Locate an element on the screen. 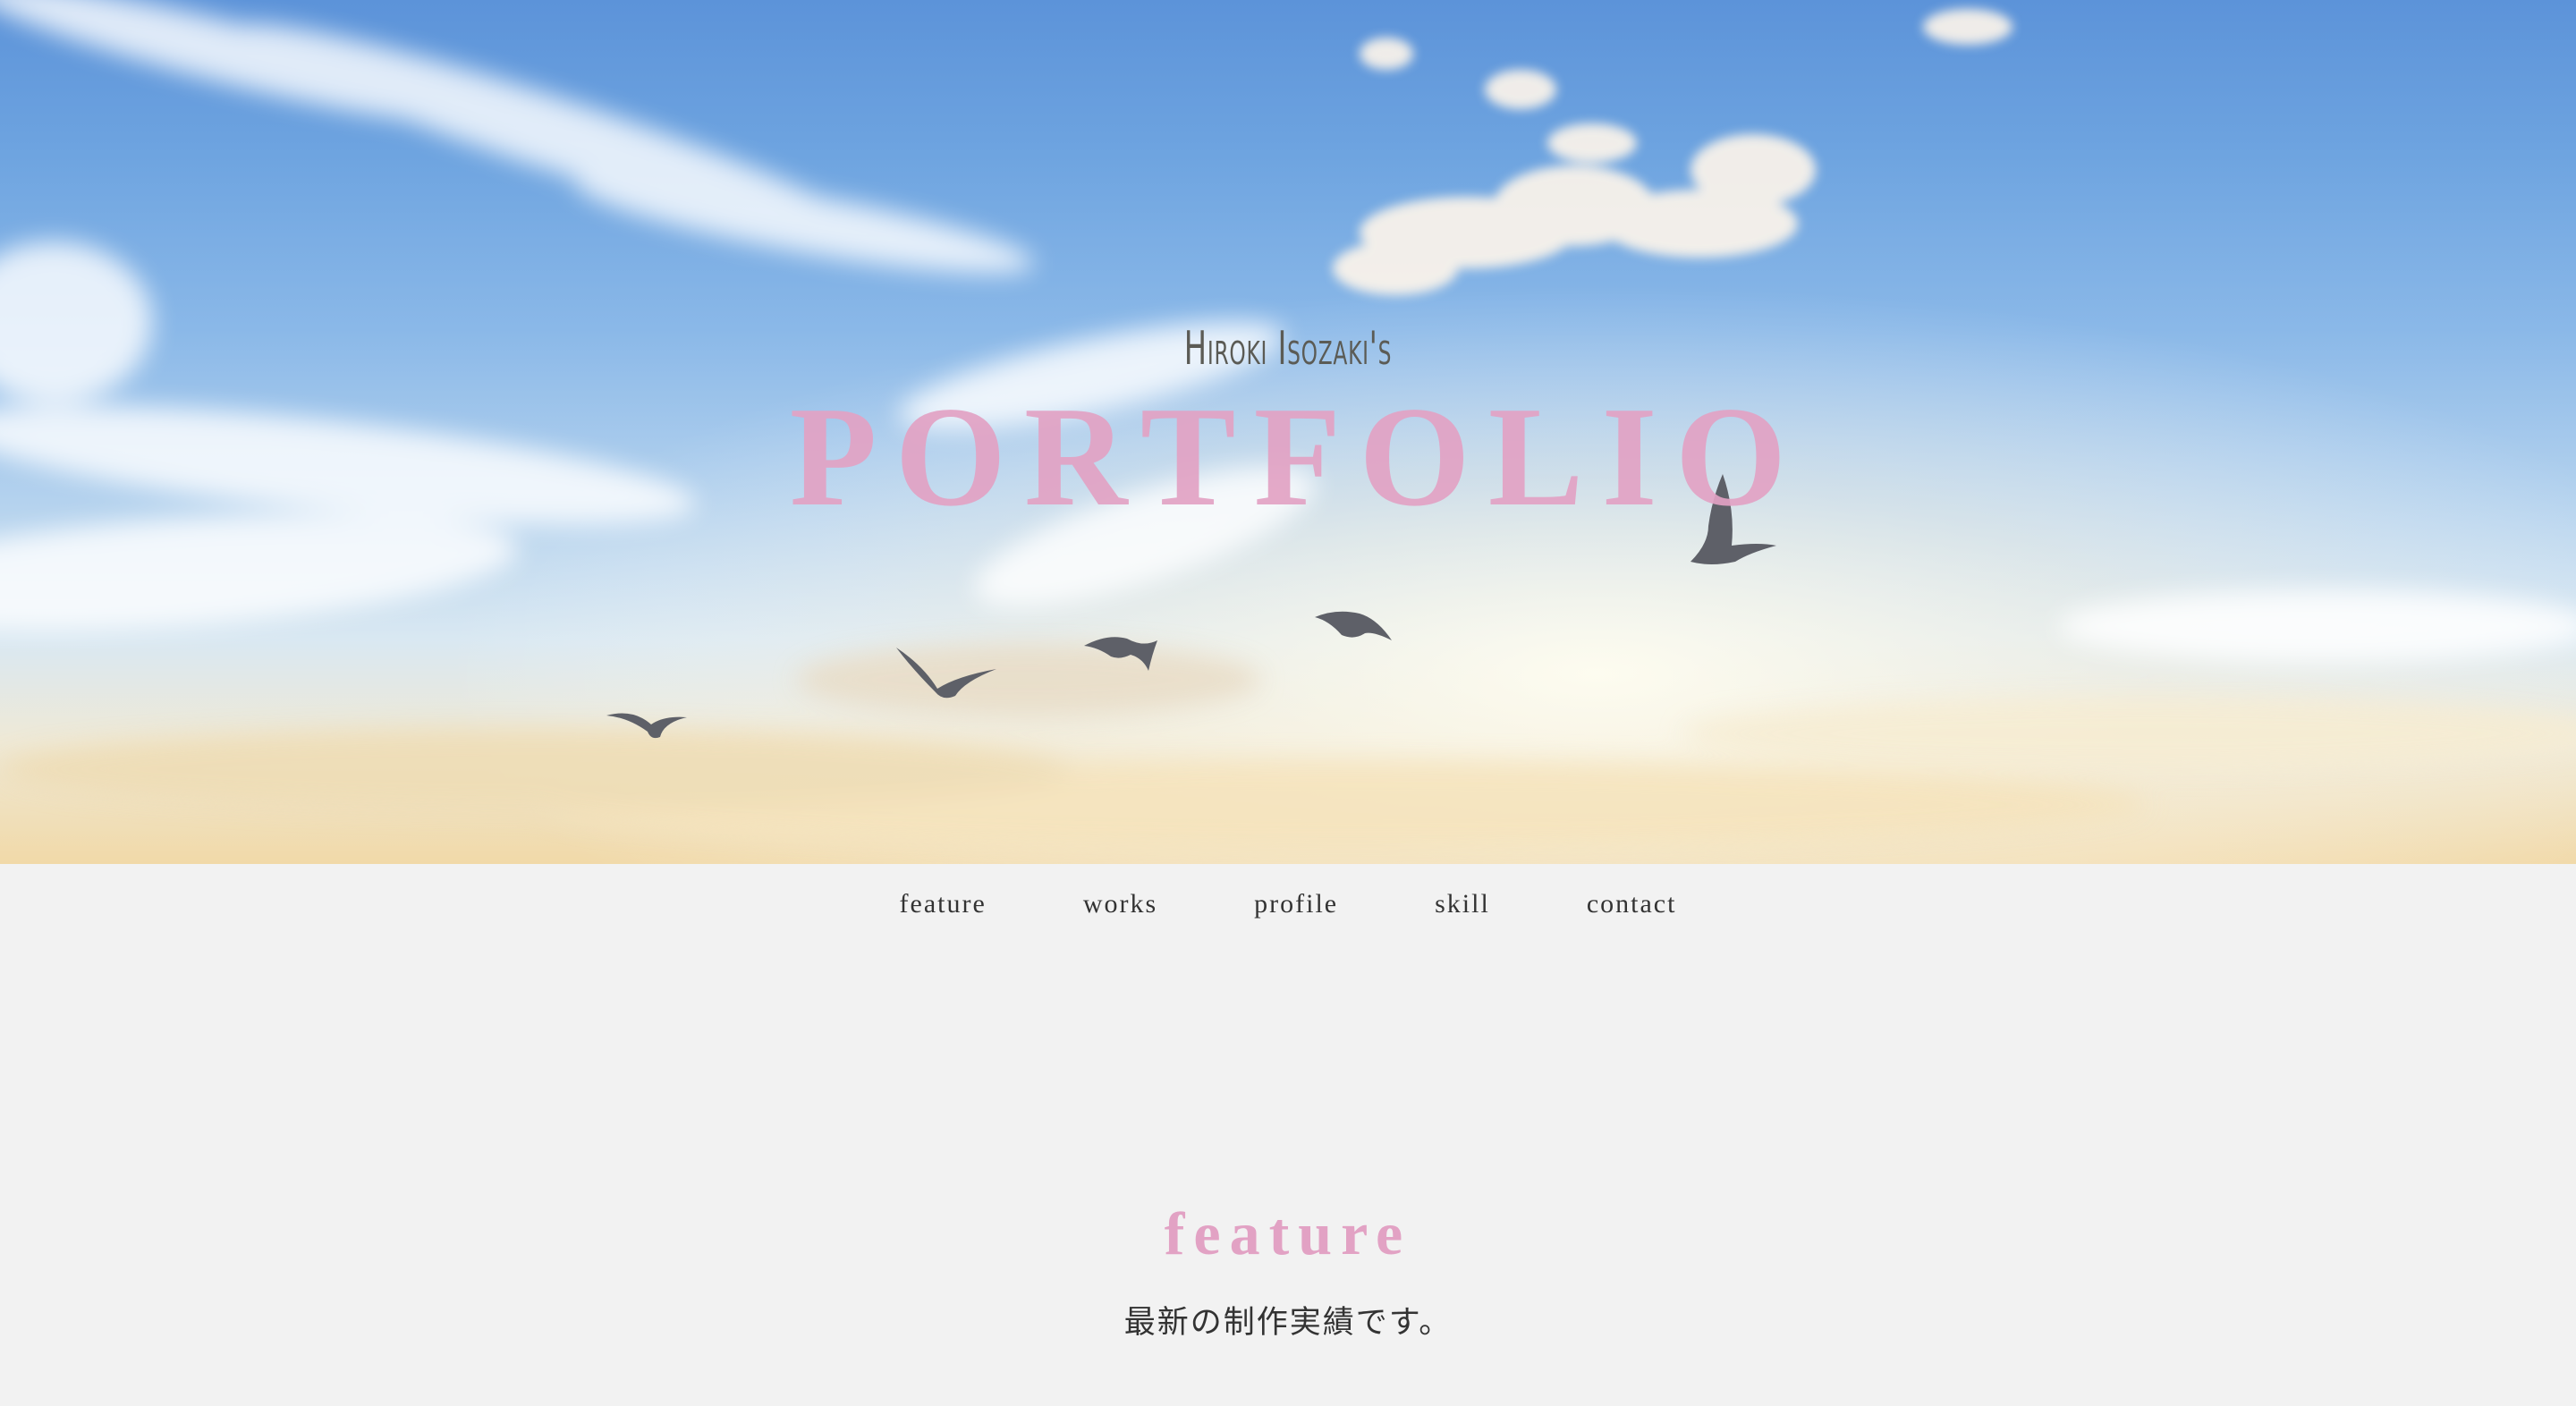 The width and height of the screenshot is (2576, 1406). main-nav: feature works profile skill contact is located at coordinates (1288, 904).